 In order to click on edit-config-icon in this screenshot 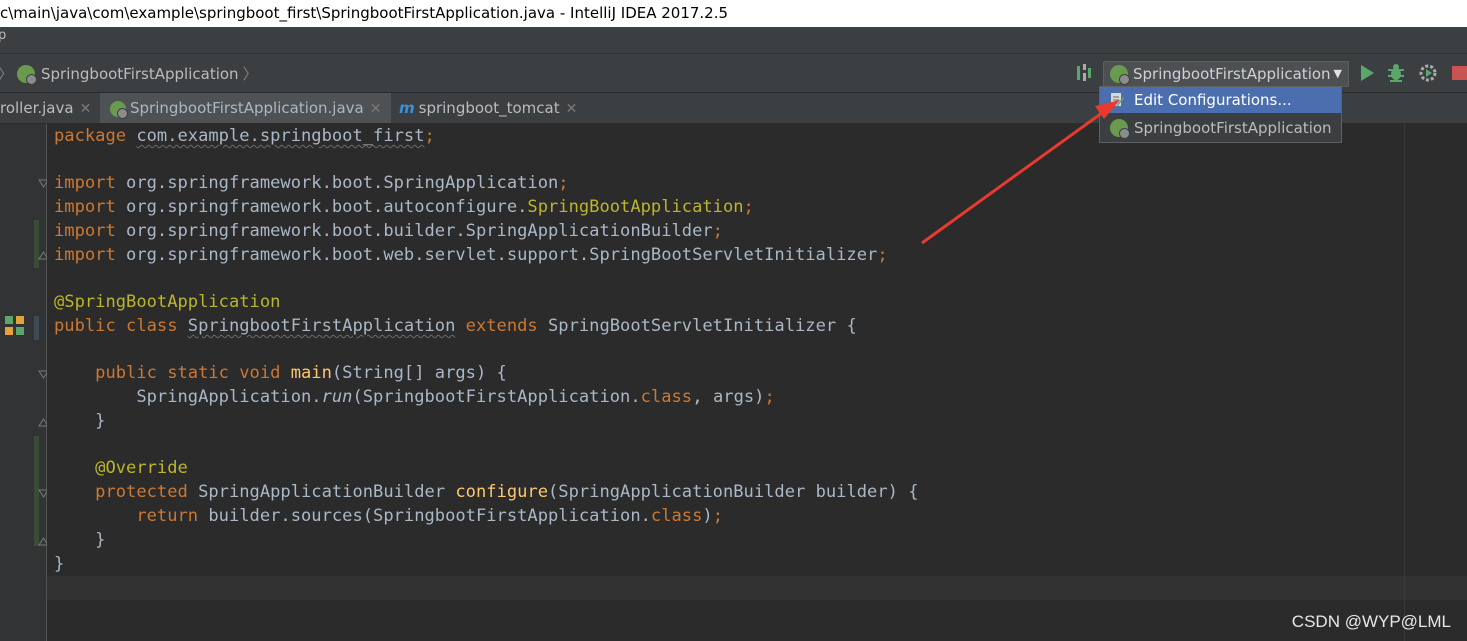, I will do `click(1117, 100)`.